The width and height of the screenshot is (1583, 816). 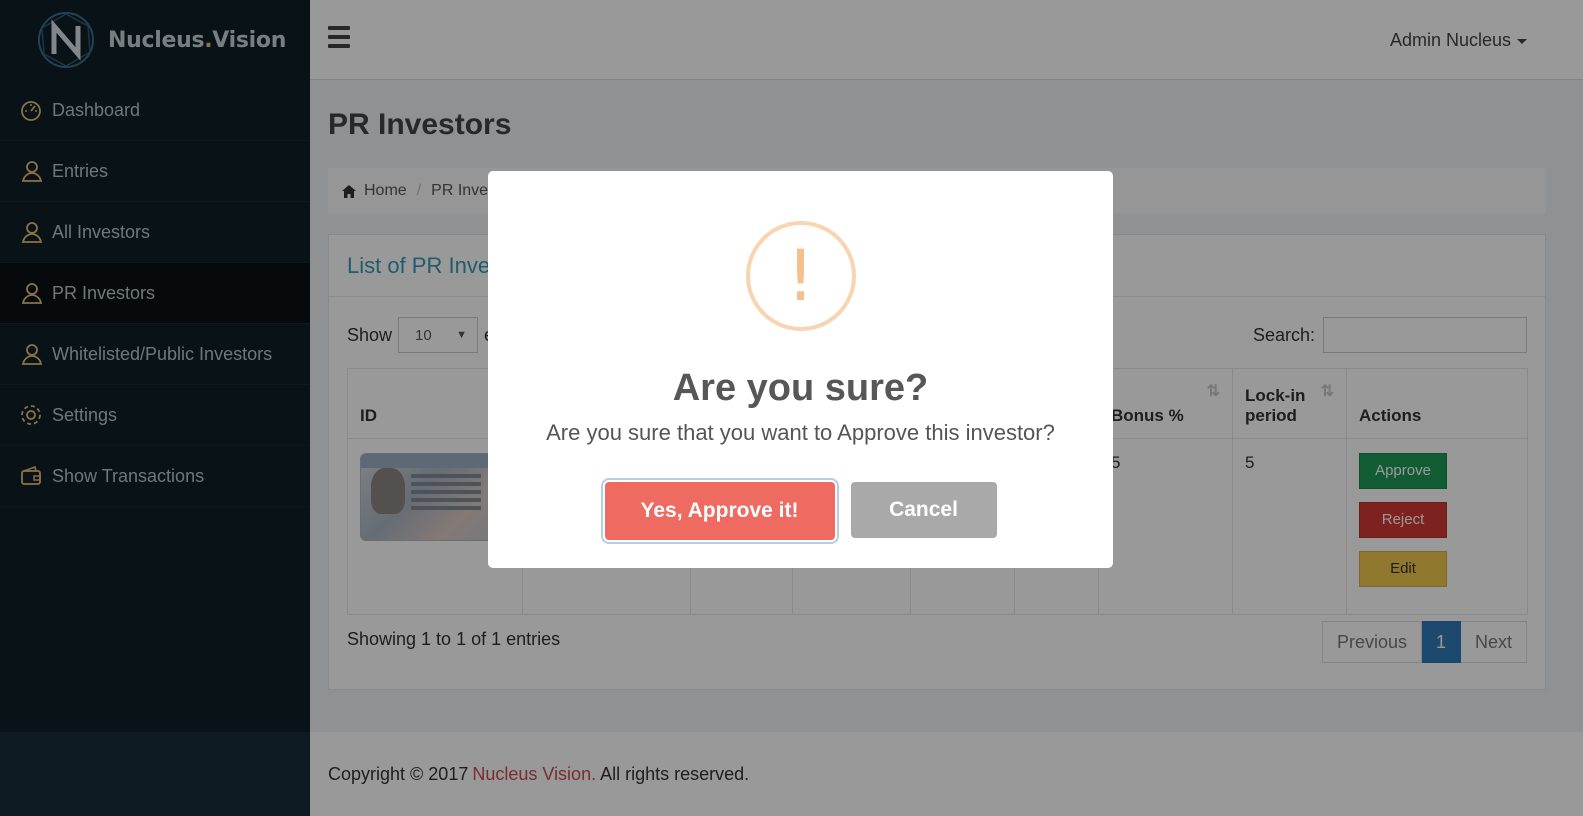 I want to click on cancel-button: Cancel, so click(x=923, y=510).